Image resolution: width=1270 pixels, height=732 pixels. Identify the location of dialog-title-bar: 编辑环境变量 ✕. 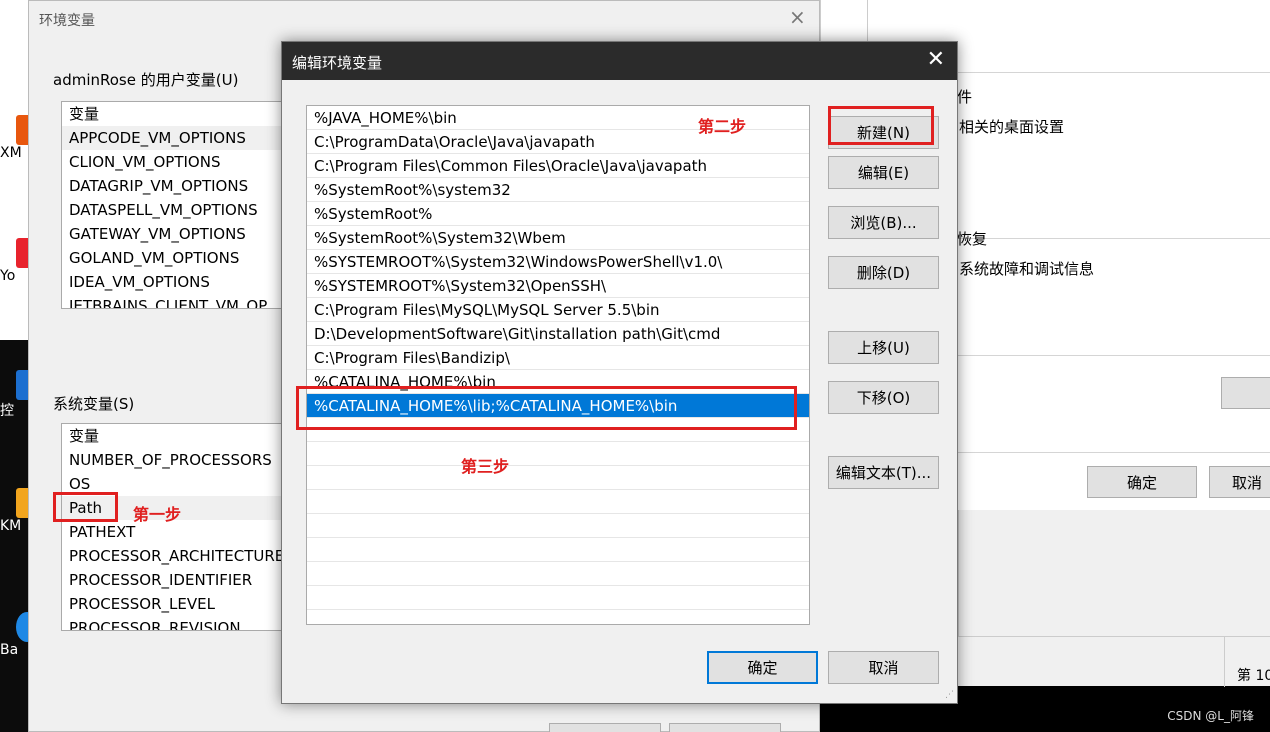
(619, 61).